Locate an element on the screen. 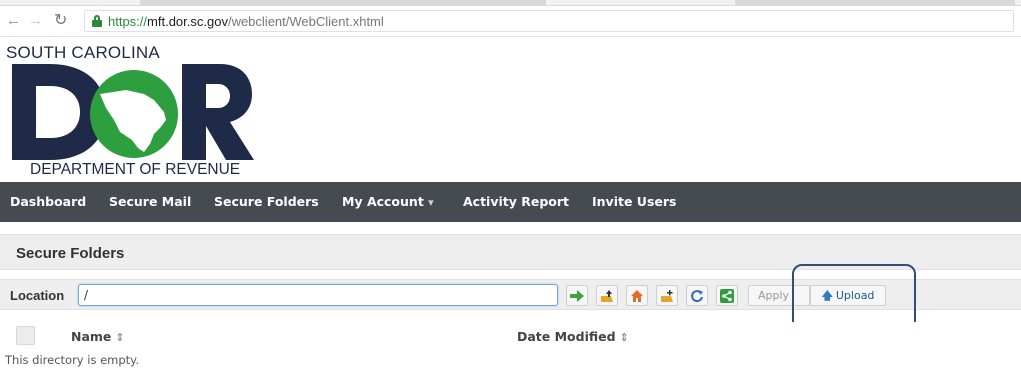 This screenshot has width=1021, height=370. url-path: /webclient/WebClient.xhtml is located at coordinates (305, 21).